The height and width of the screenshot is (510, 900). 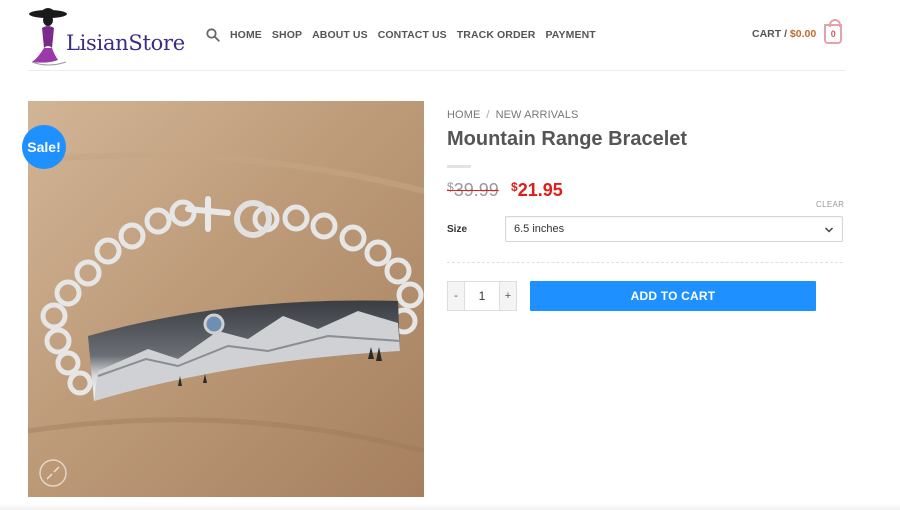 What do you see at coordinates (213, 35) in the screenshot?
I see `search-icon` at bounding box center [213, 35].